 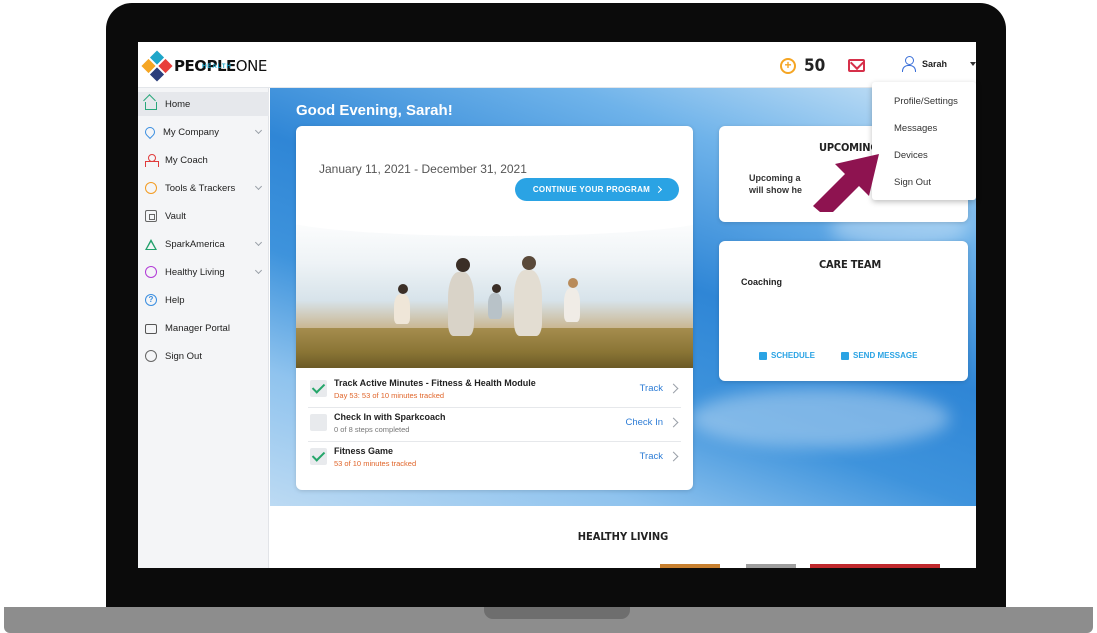 I want to click on sidebar-item-manager-portal: Manager Portal, so click(x=203, y=328).